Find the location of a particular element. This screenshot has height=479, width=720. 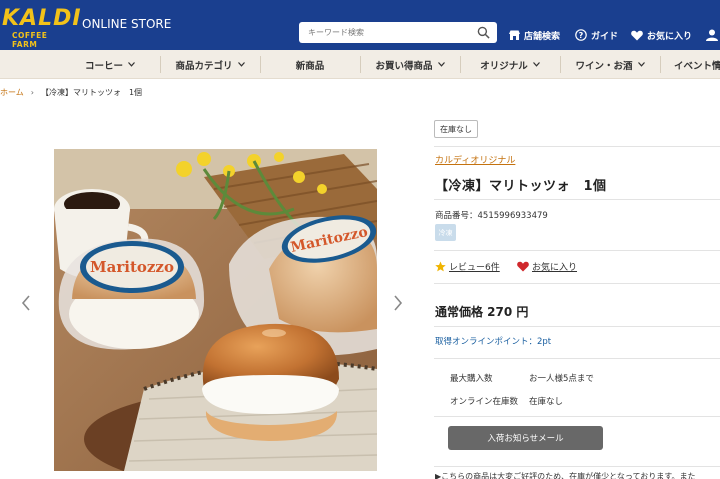

online-points: 取得オンラインポイント：2pt is located at coordinates (493, 342).